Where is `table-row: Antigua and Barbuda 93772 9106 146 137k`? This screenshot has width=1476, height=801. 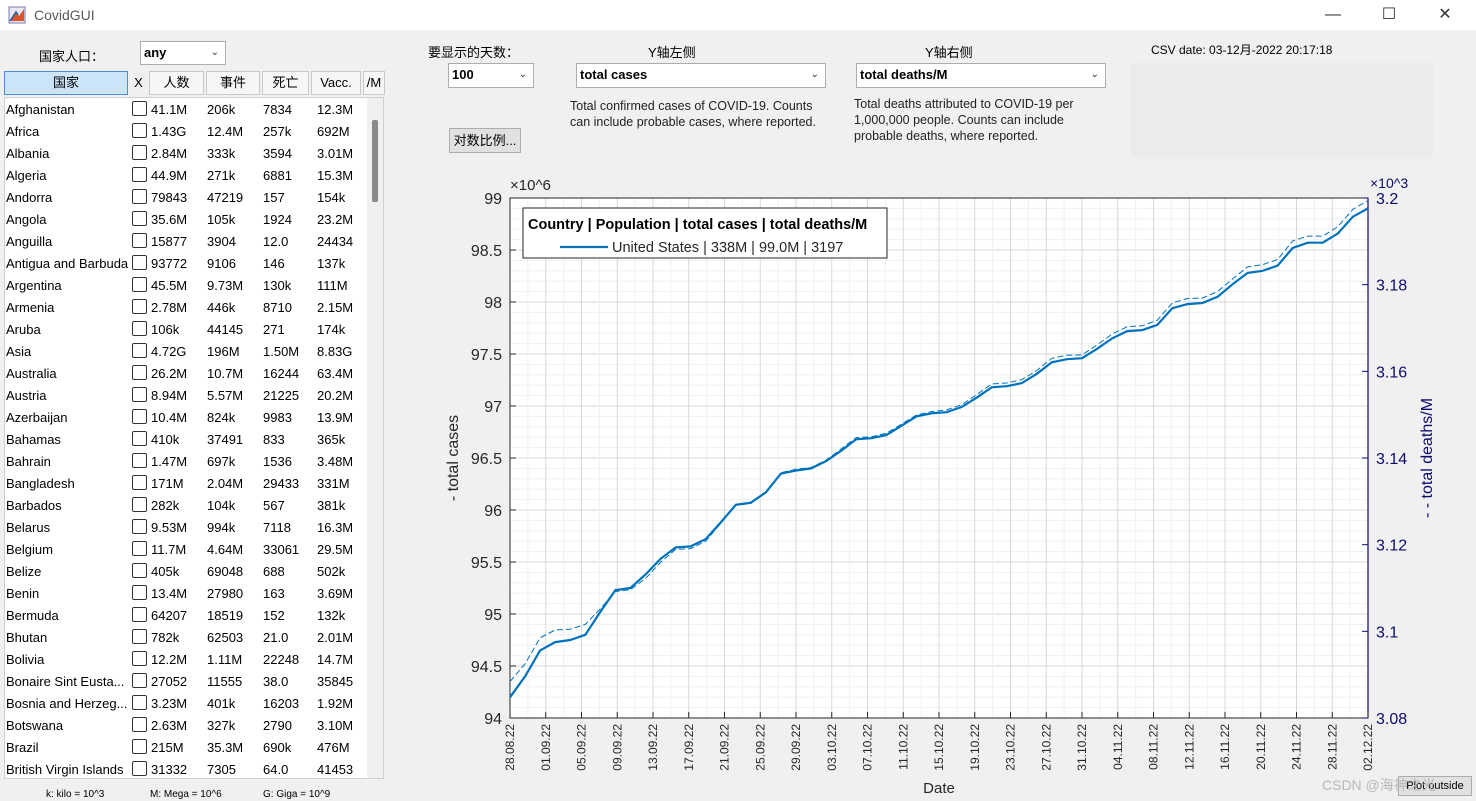
table-row: Antigua and Barbuda 93772 9106 146 137k is located at coordinates (186, 263).